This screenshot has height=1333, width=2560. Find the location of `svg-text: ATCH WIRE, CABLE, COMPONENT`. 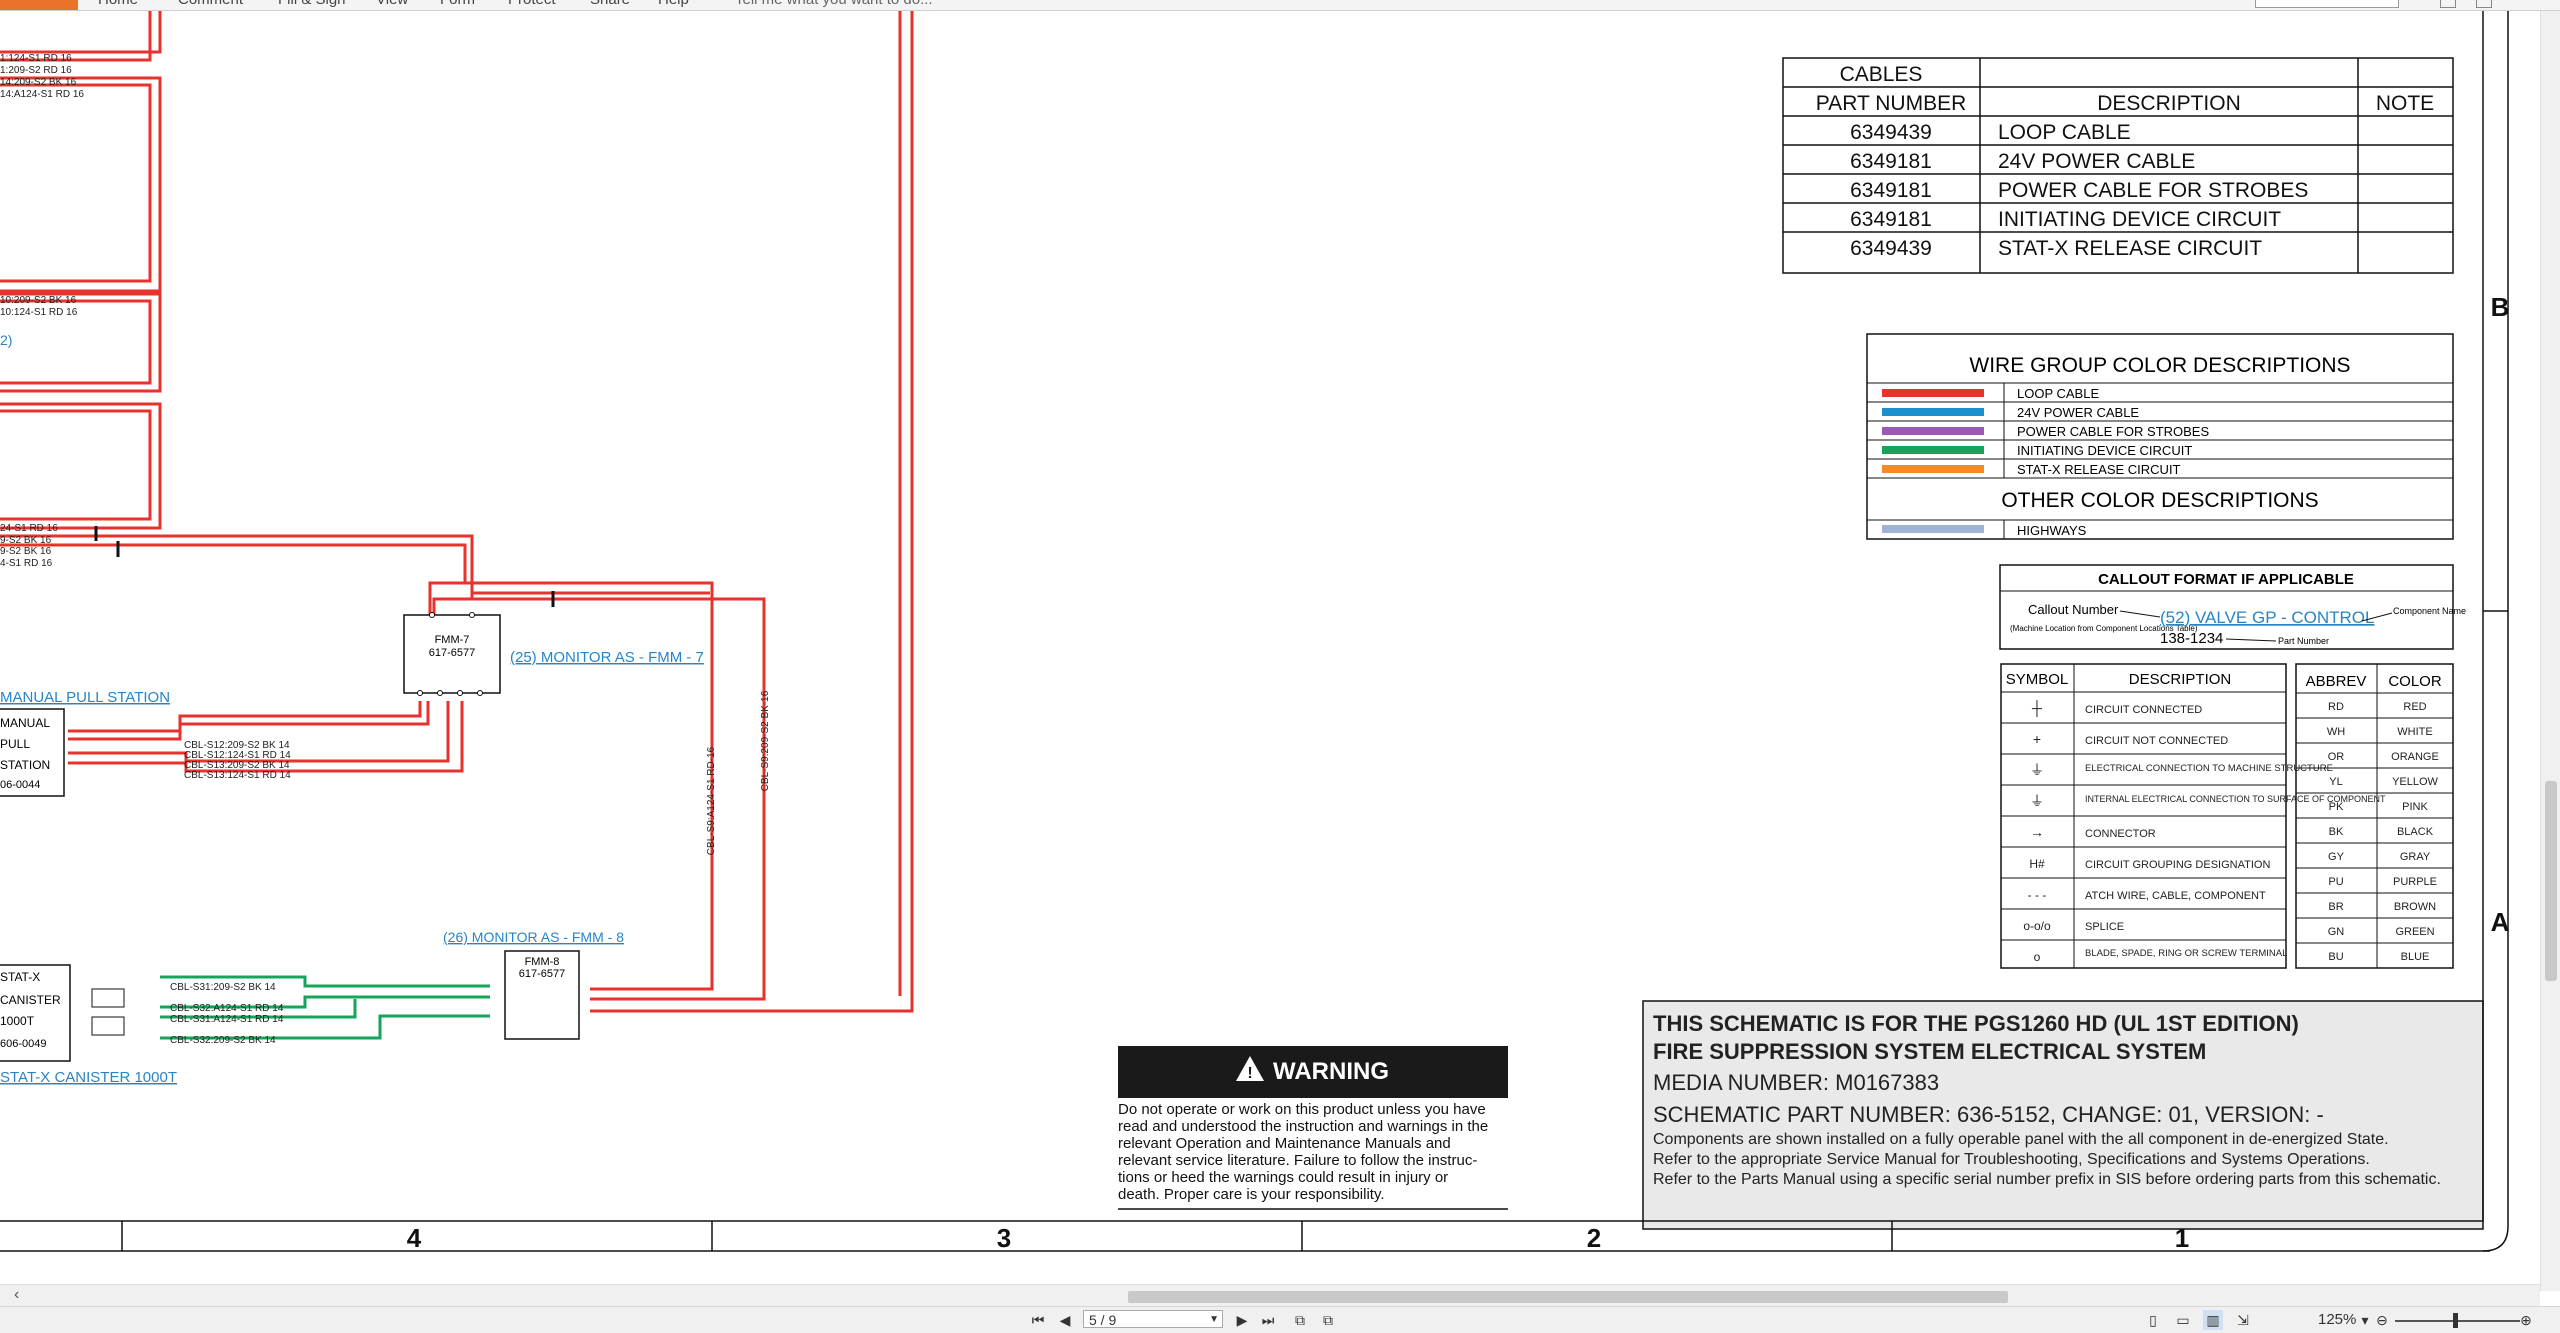

svg-text: ATCH WIRE, CABLE, COMPONENT is located at coordinates (2175, 896).